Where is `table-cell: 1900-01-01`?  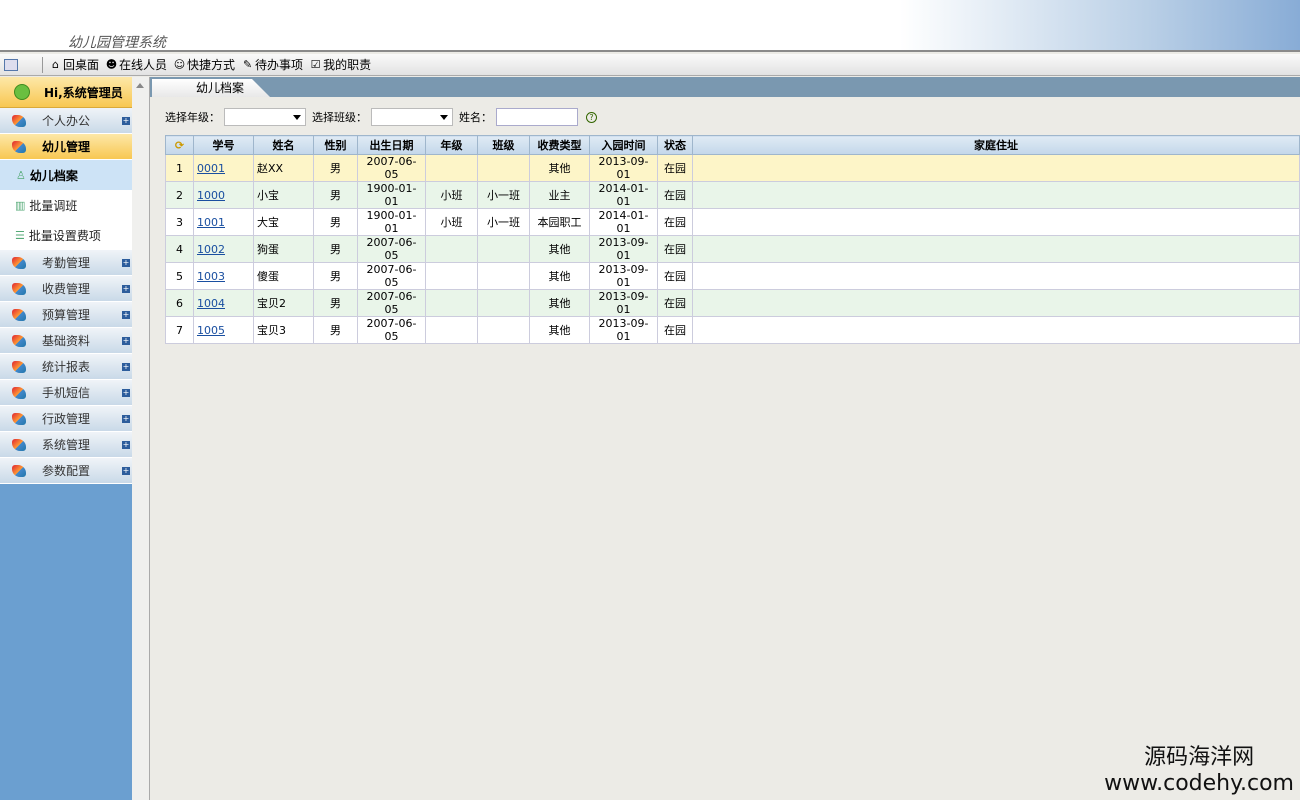 table-cell: 1900-01-01 is located at coordinates (391, 222).